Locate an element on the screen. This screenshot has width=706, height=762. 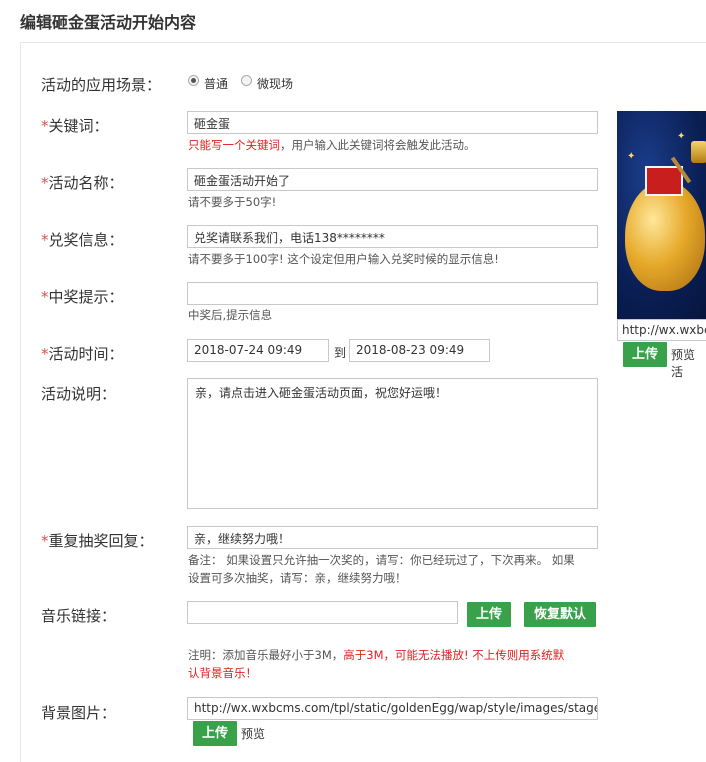
scene-radio-live-label: 微现场 is located at coordinates (275, 84).